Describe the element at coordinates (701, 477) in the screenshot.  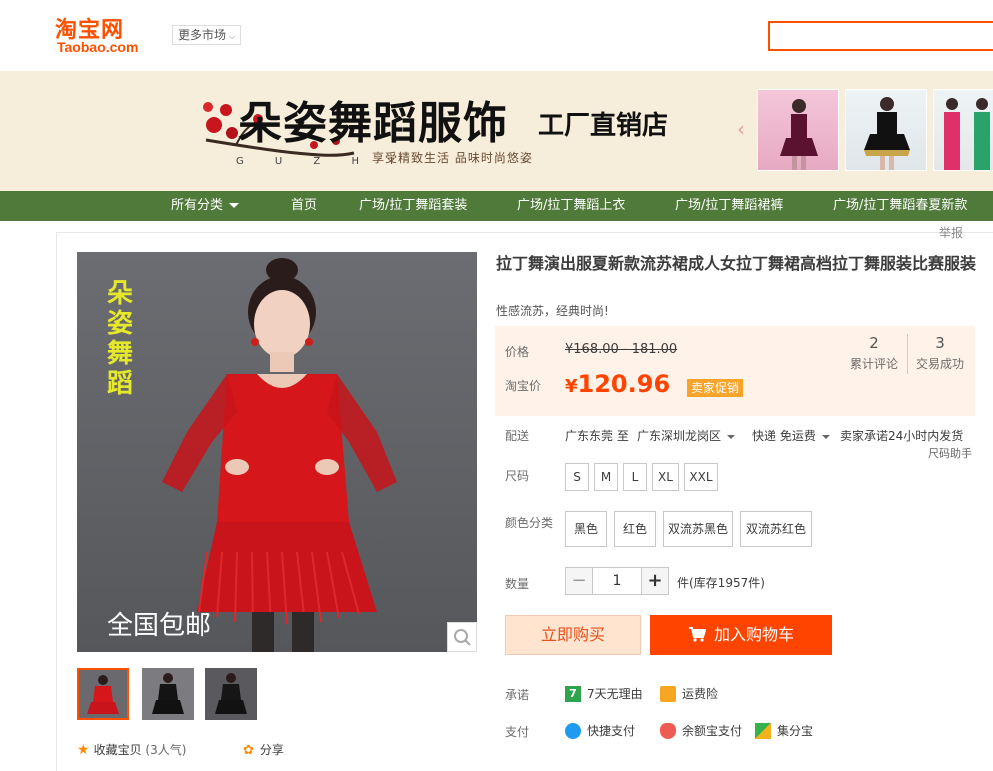
I see `size-option: XXL` at that location.